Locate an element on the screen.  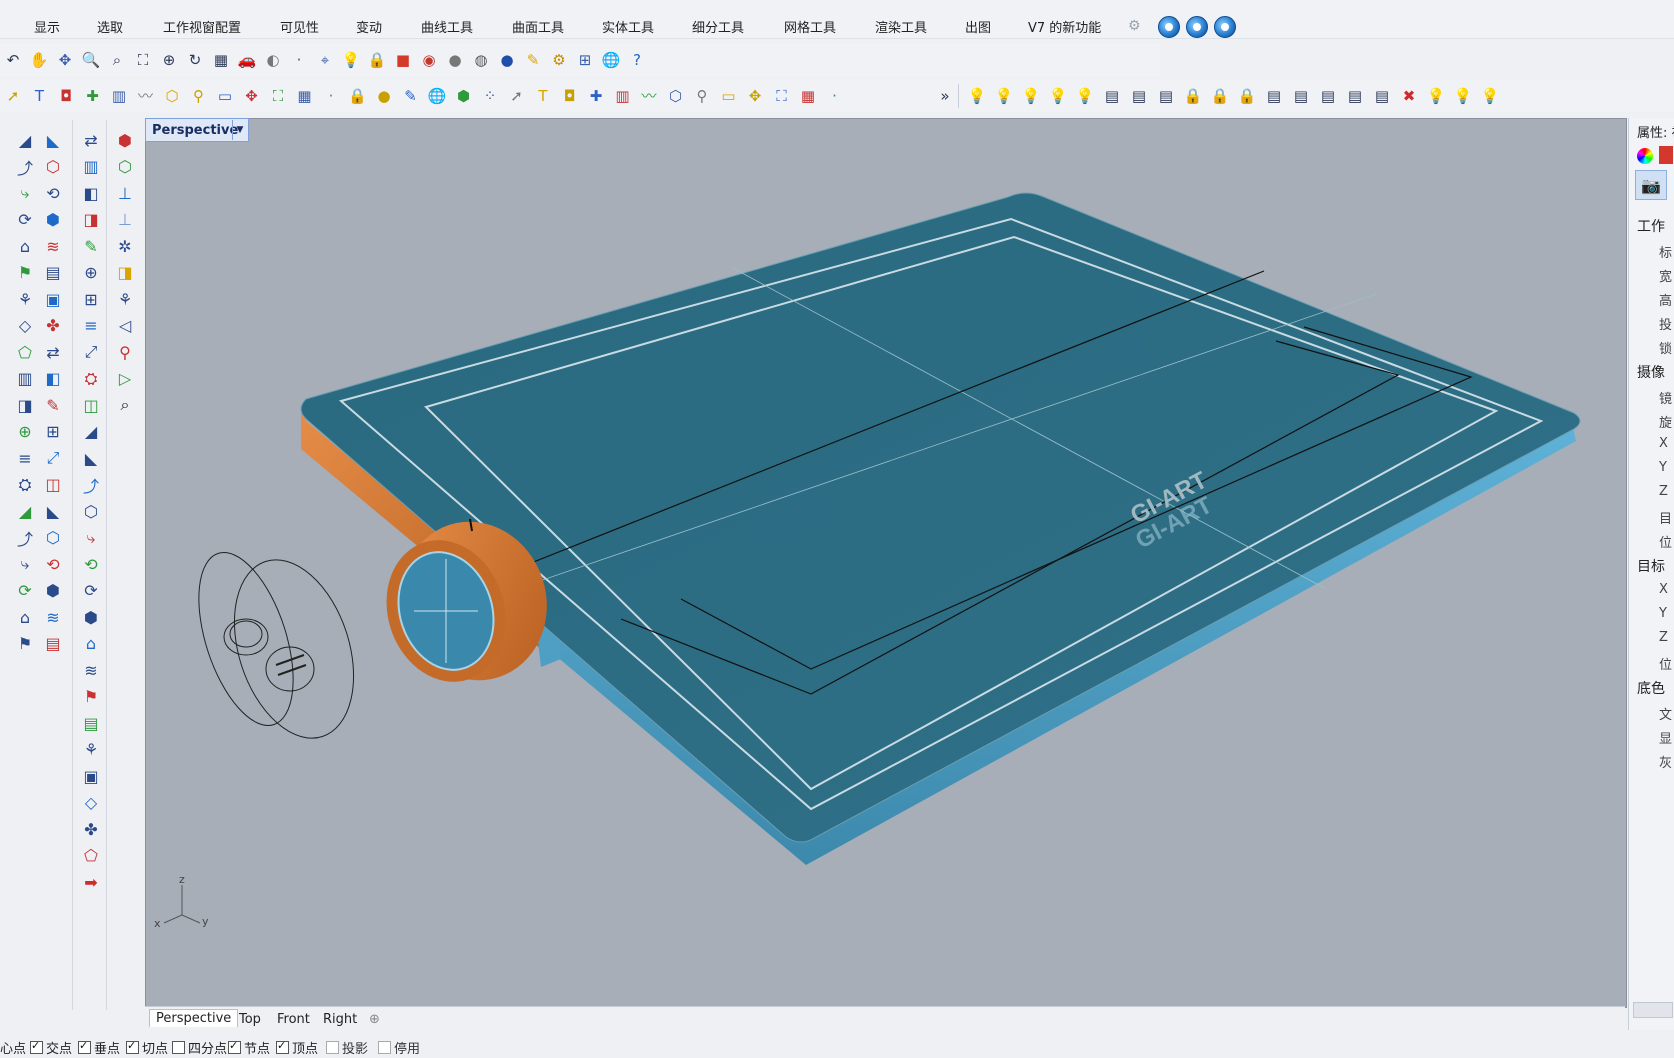
tab-right: Right is located at coordinates (340, 1019).